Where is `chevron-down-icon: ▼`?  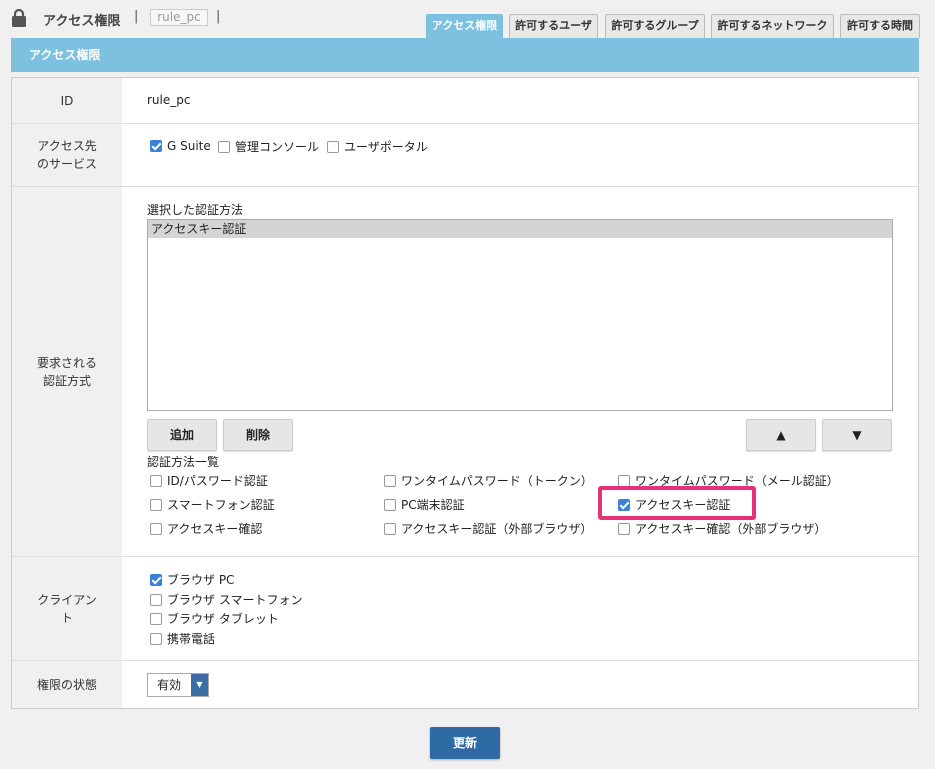 chevron-down-icon: ▼ is located at coordinates (199, 685).